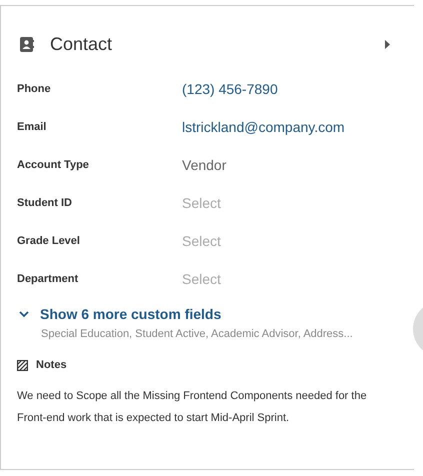 The image size is (423, 476). Describe the element at coordinates (51, 365) in the screenshot. I see `notes-title: Notes` at that location.